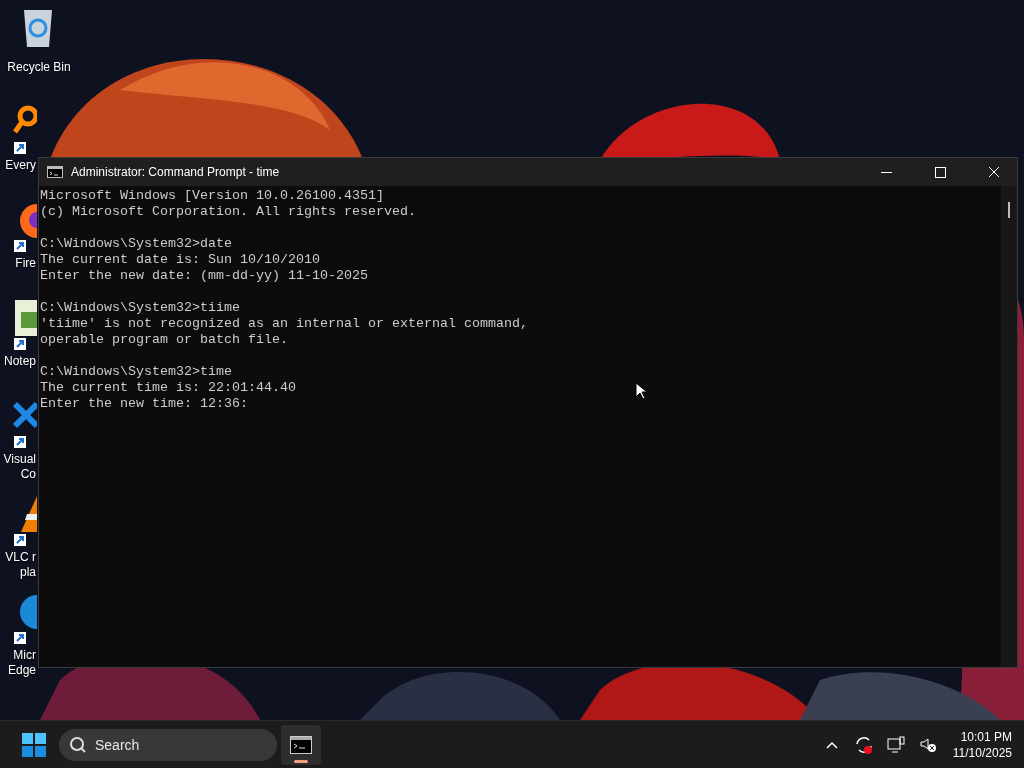  What do you see at coordinates (28, 474) in the screenshot?
I see `desktop-icon-label: Co` at bounding box center [28, 474].